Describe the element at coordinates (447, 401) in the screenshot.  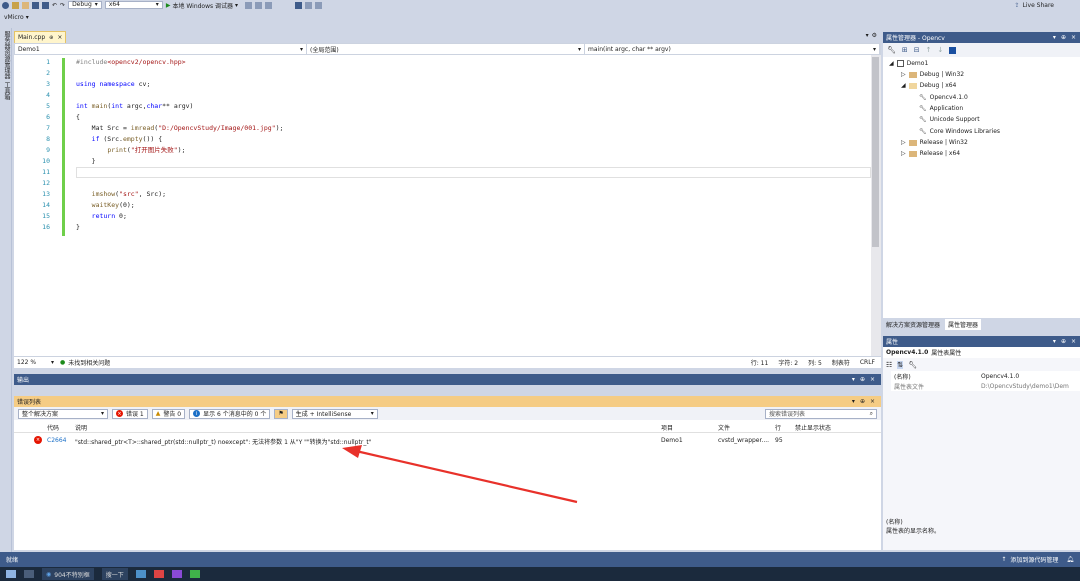
I see `error-list-header: 错误列表 ▾ ⊕ ×` at that location.